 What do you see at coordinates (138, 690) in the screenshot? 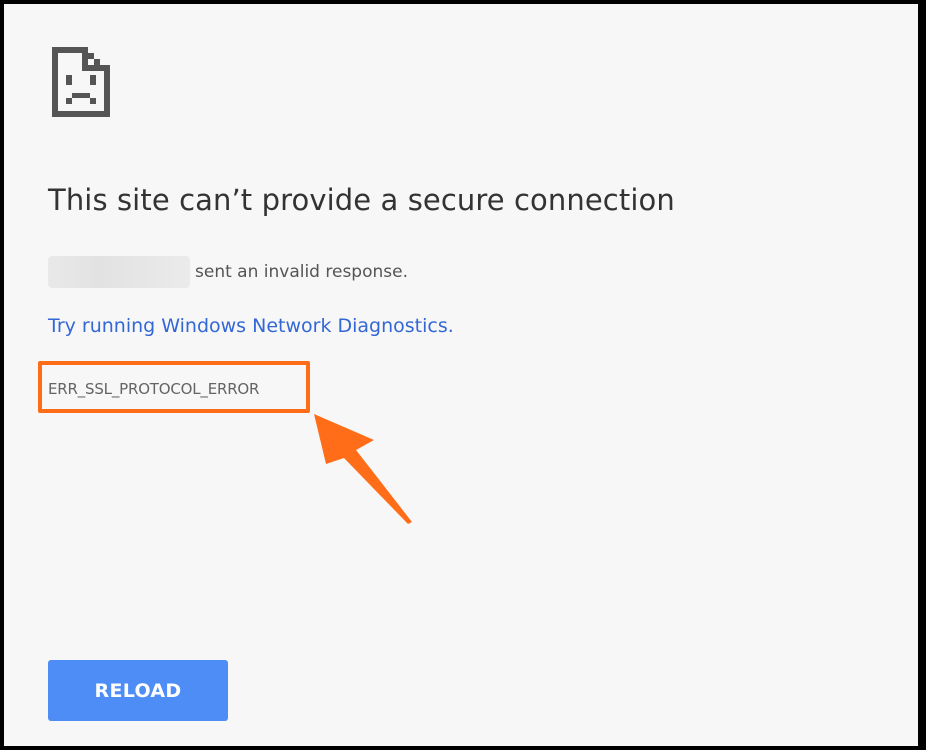
I see `reload-button: RELOAD` at bounding box center [138, 690].